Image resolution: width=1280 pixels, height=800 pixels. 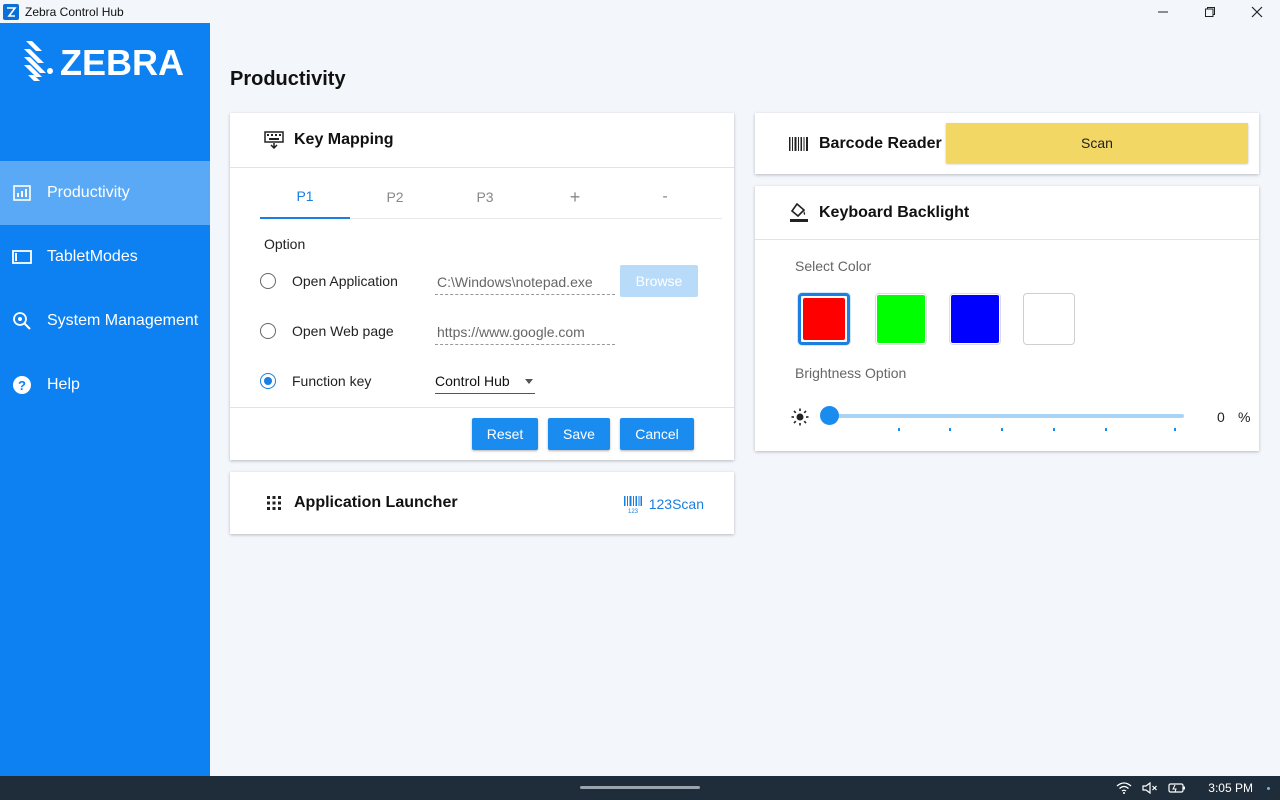 What do you see at coordinates (305, 197) in the screenshot?
I see `tab-p1: P1` at bounding box center [305, 197].